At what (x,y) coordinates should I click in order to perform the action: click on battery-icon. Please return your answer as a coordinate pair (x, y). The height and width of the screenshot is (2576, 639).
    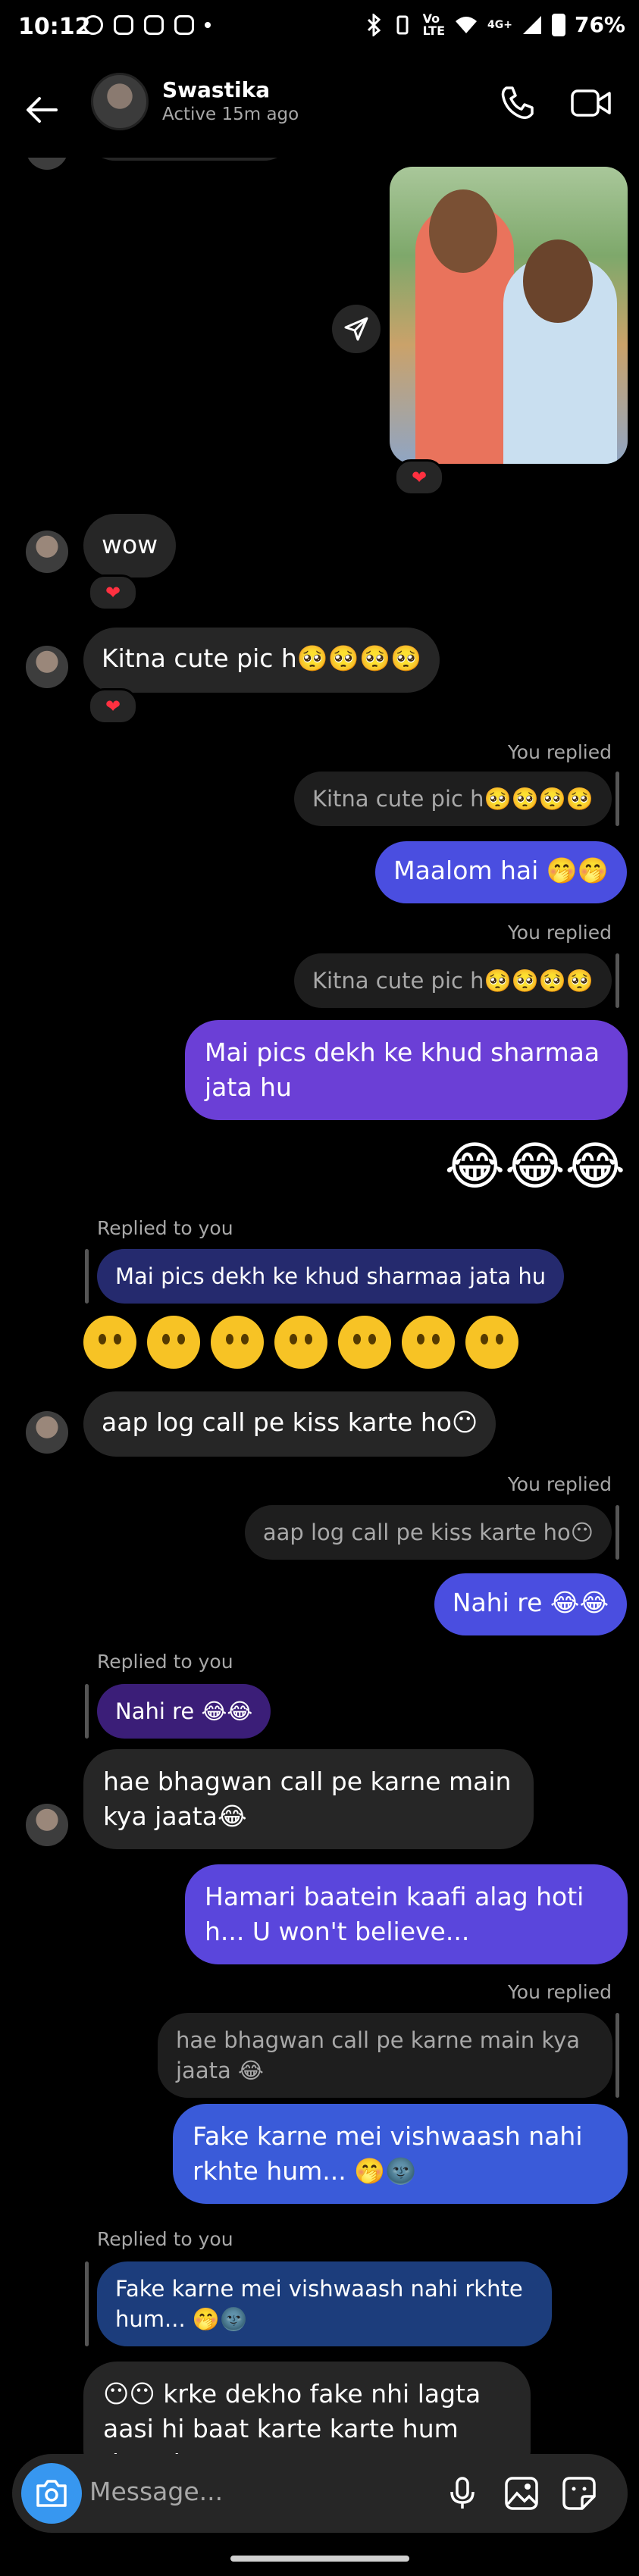
    Looking at the image, I should click on (558, 24).